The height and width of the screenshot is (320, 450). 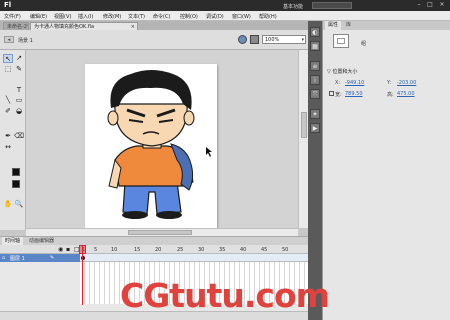 I want to click on workspace-switcher: 基本功能, so click(x=293, y=6).